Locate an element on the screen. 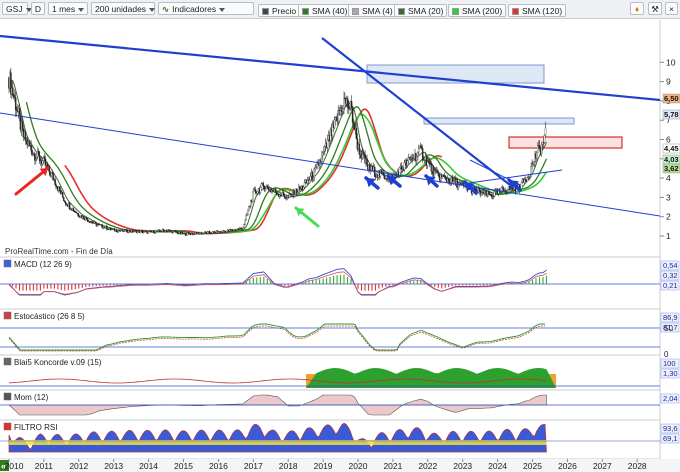 The height and width of the screenshot is (472, 680). panel-value: 1,30 is located at coordinates (670, 373).